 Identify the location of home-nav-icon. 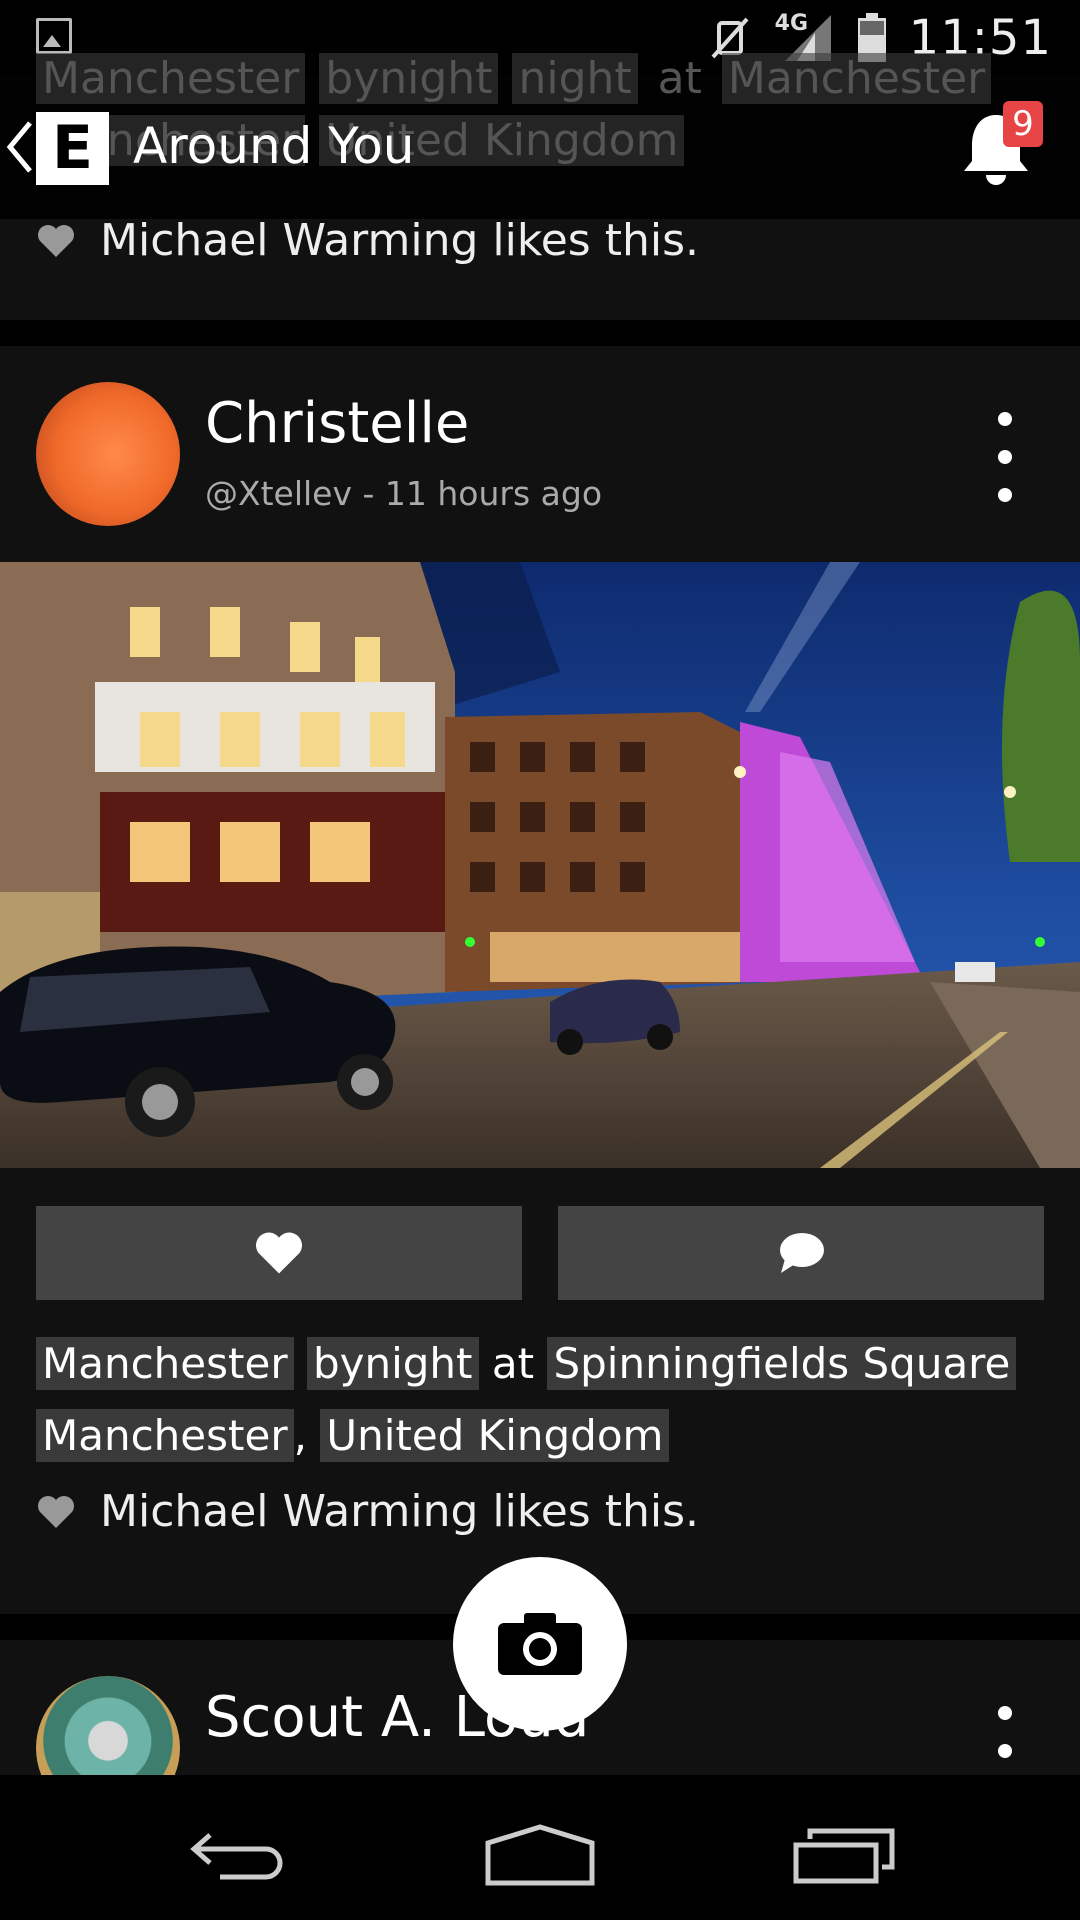
(540, 1855).